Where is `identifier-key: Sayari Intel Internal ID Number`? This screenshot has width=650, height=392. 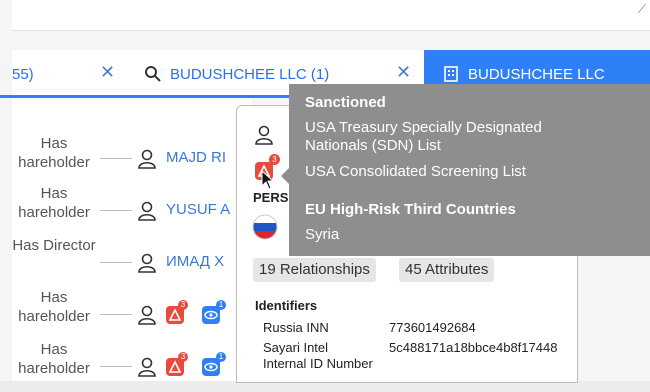
identifier-key: Sayari Intel Internal ID Number is located at coordinates (318, 355).